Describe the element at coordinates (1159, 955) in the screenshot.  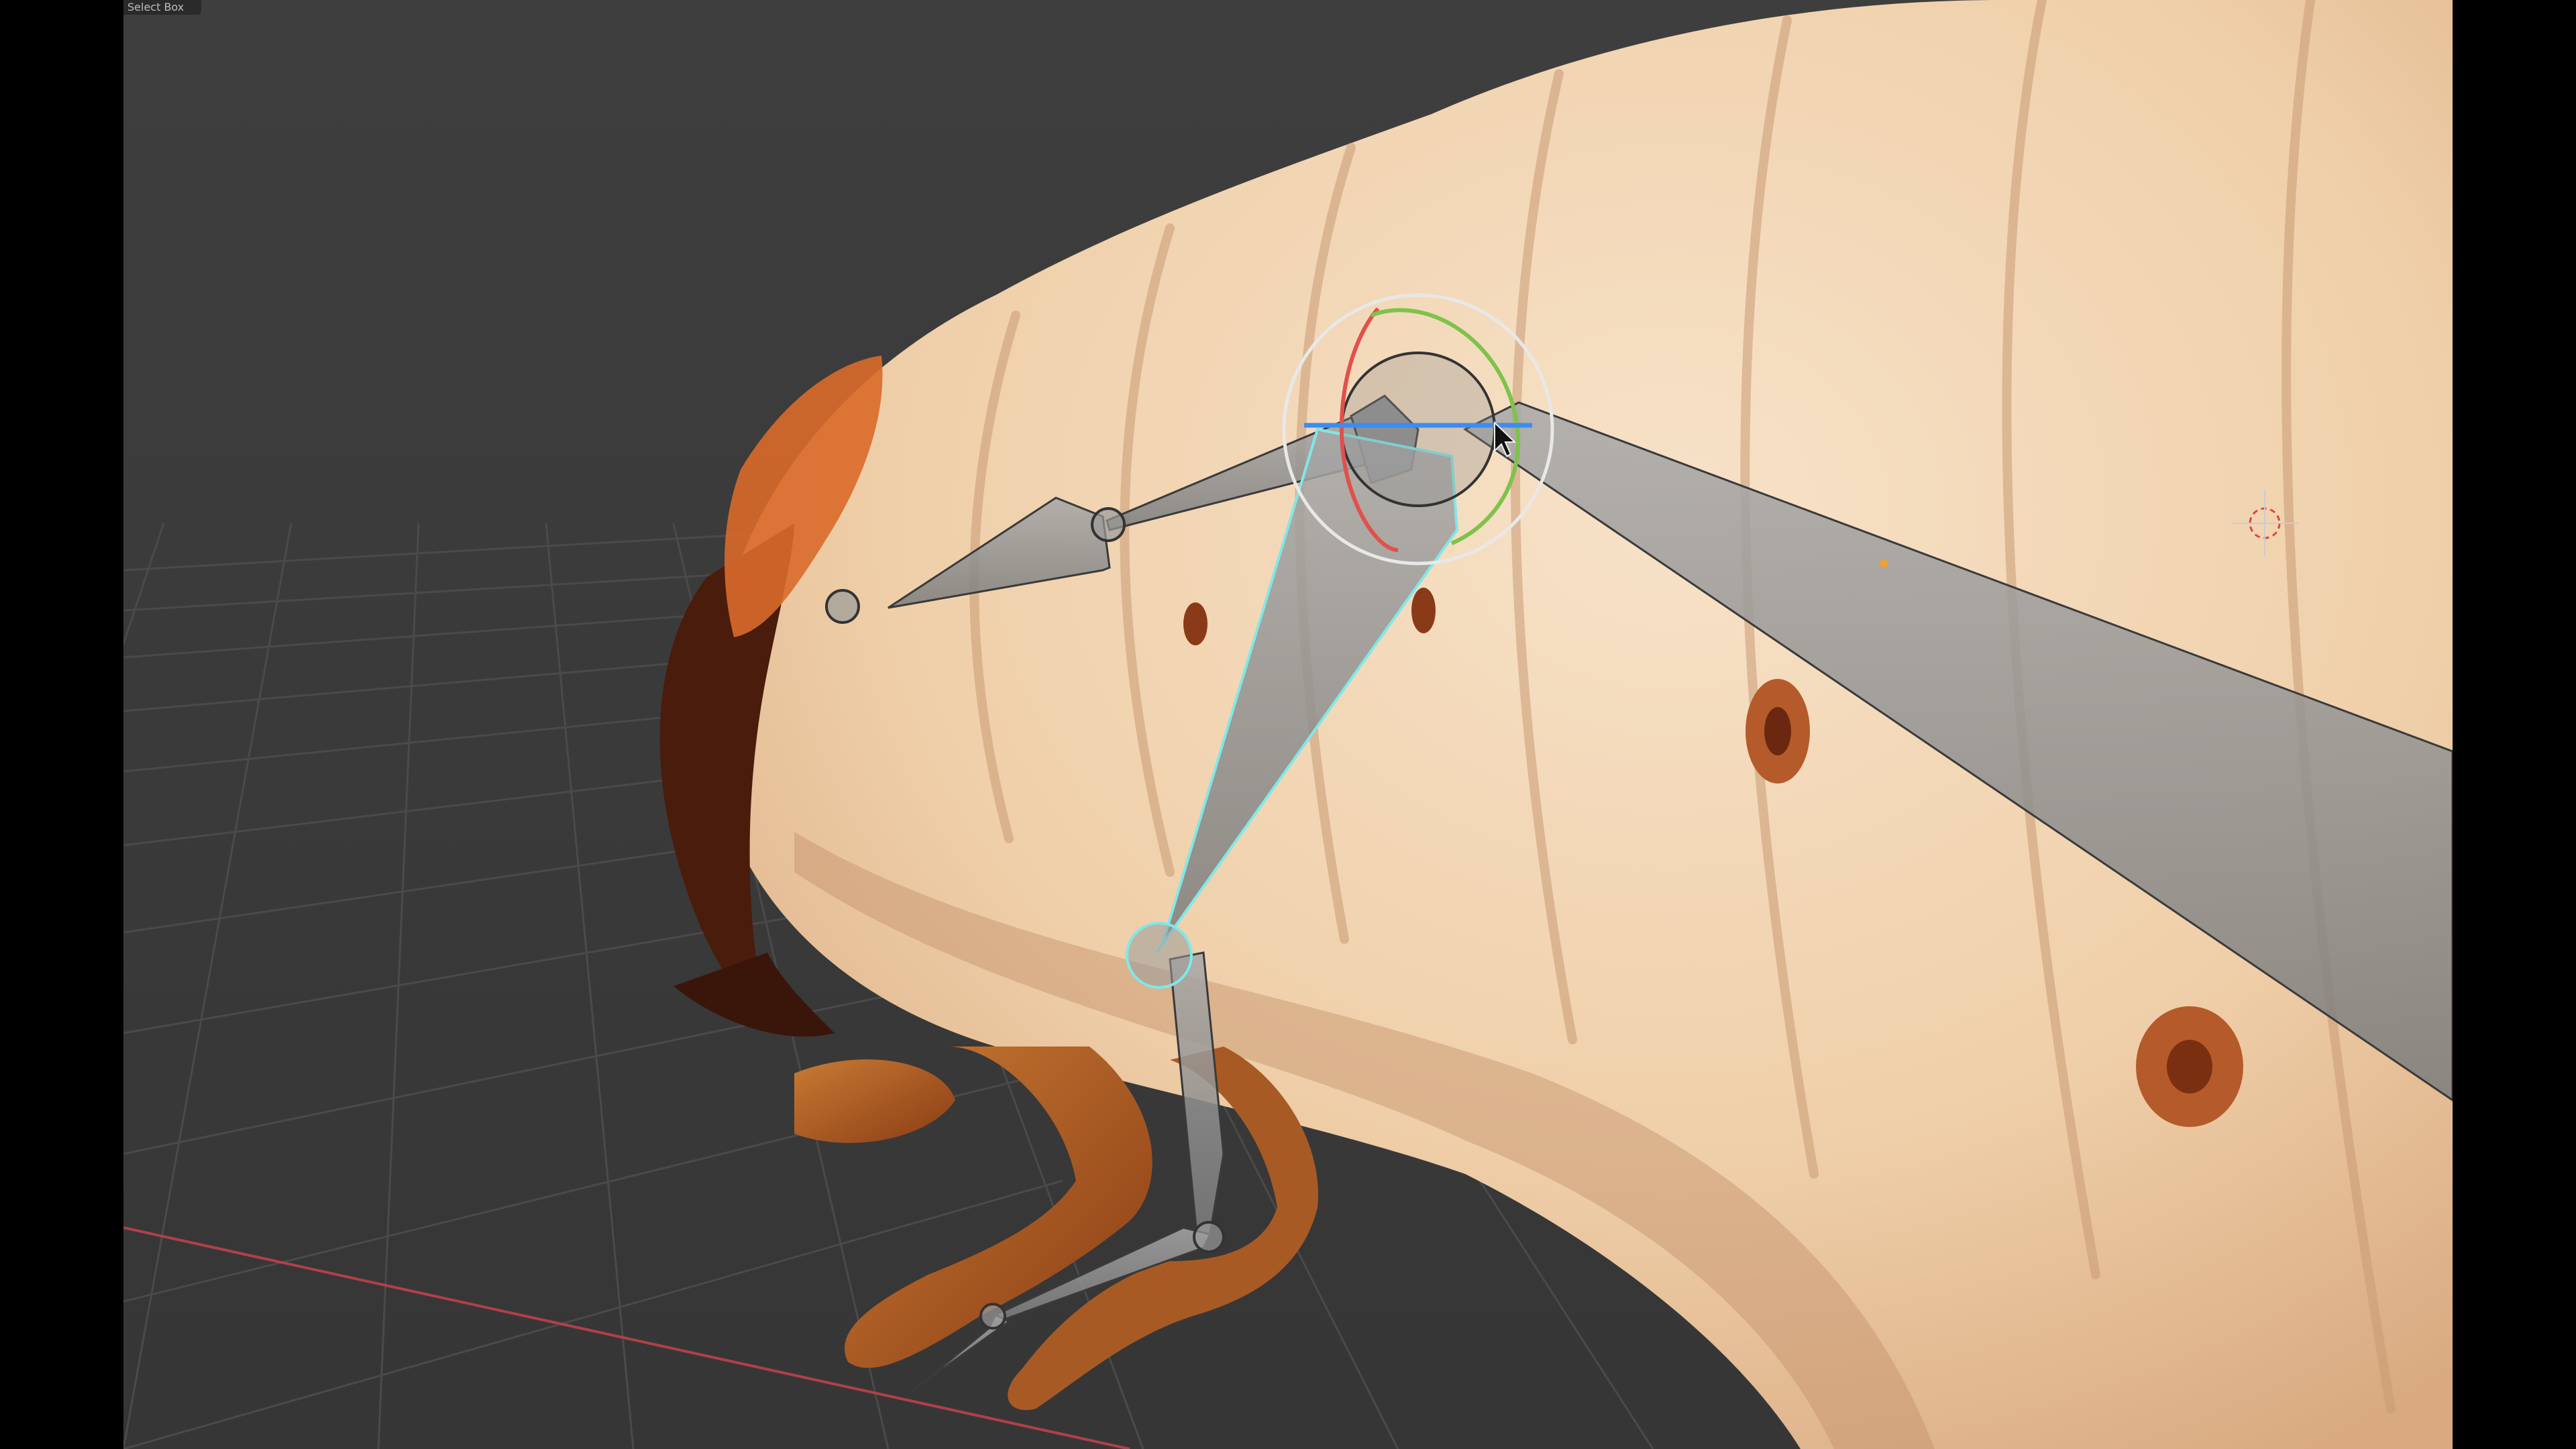
I see `joint-selected` at that location.